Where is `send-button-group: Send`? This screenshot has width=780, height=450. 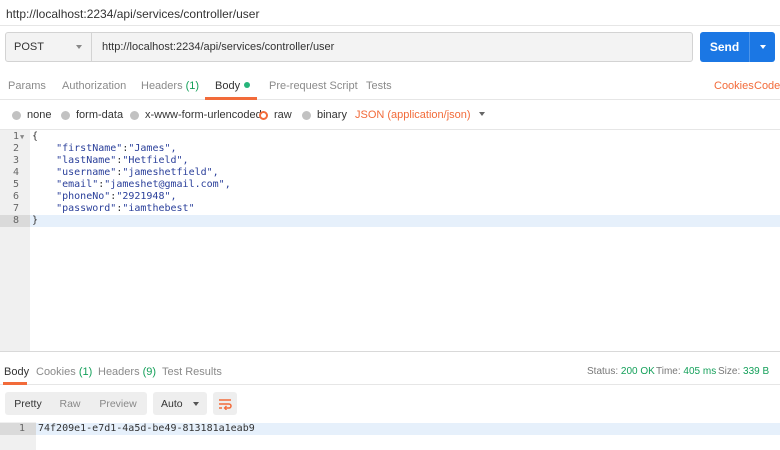 send-button-group: Send is located at coordinates (737, 47).